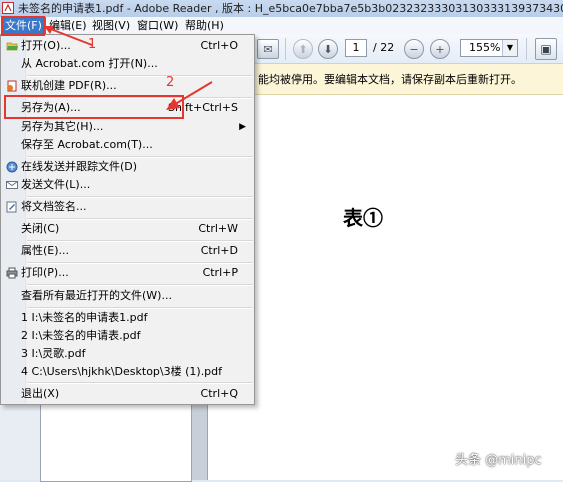  Describe the element at coordinates (127, 273) in the screenshot. I see `menu-item-print: 打印(P)... Ctrl+P` at that location.